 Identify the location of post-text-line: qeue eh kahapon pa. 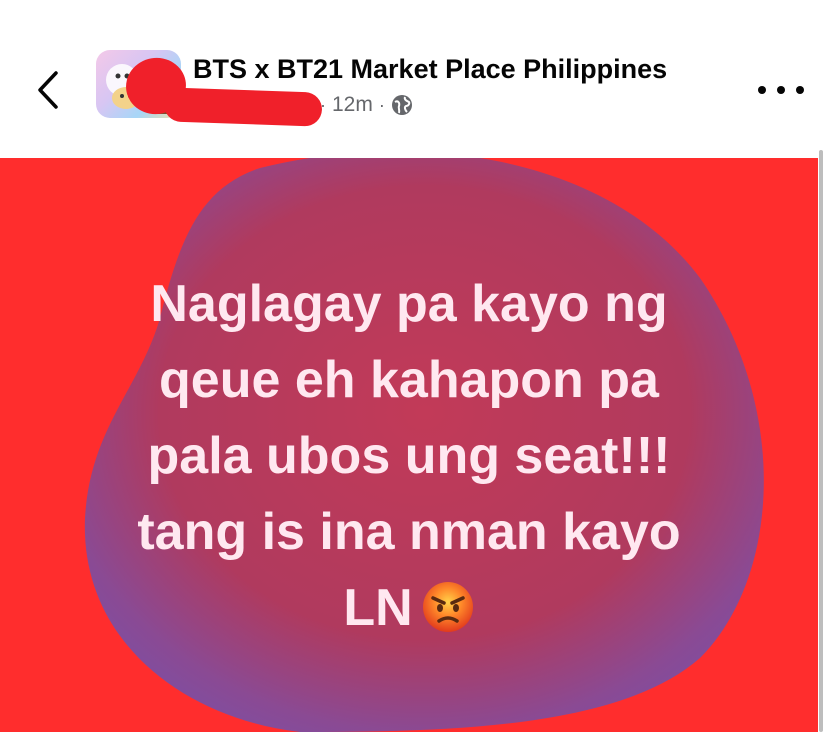
(409, 380).